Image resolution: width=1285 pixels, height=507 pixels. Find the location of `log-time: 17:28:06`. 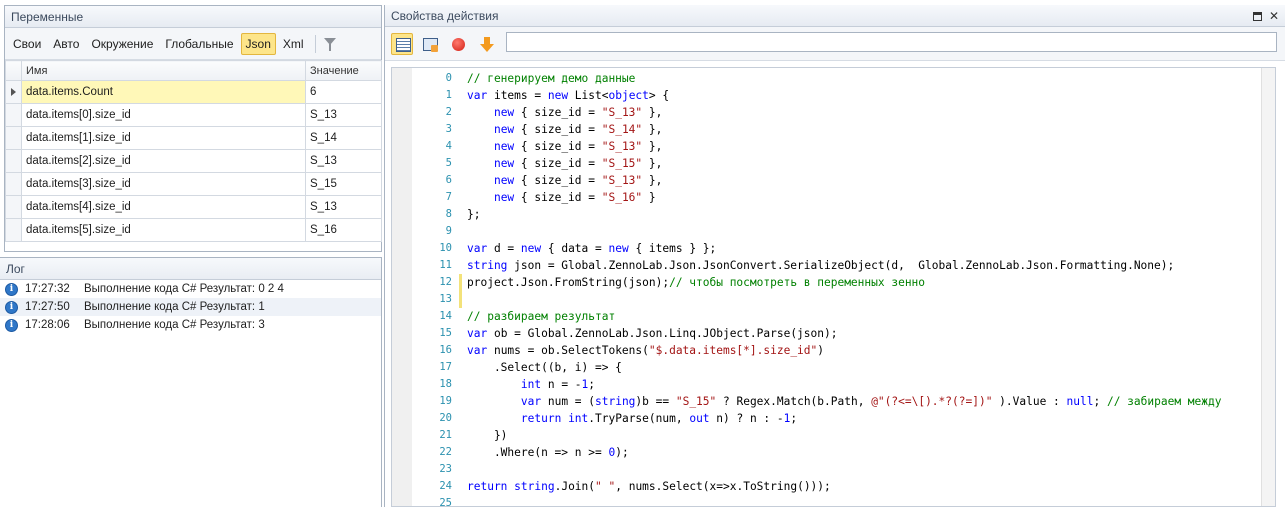

log-time: 17:28:06 is located at coordinates (47, 325).